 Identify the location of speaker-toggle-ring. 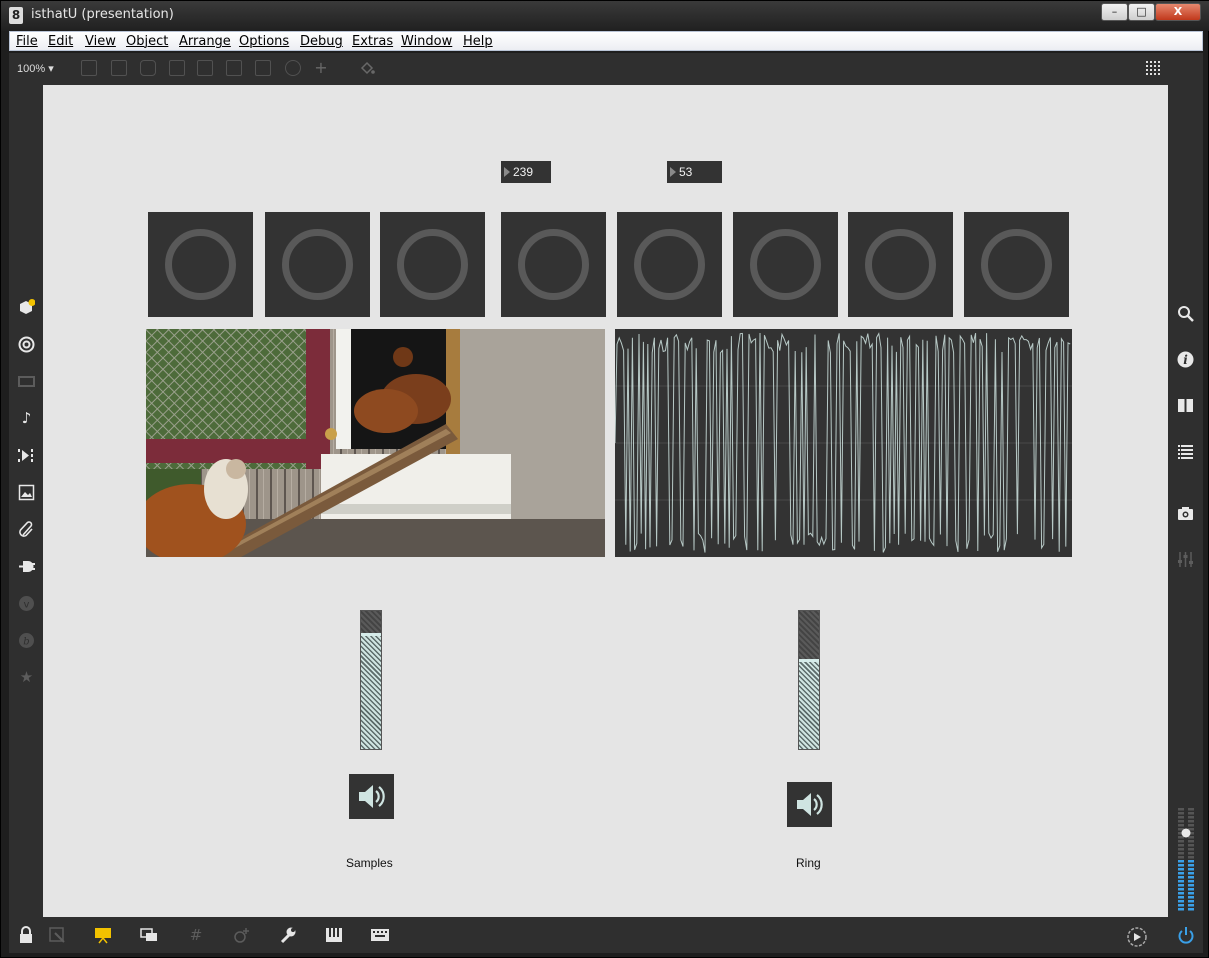
(809, 804).